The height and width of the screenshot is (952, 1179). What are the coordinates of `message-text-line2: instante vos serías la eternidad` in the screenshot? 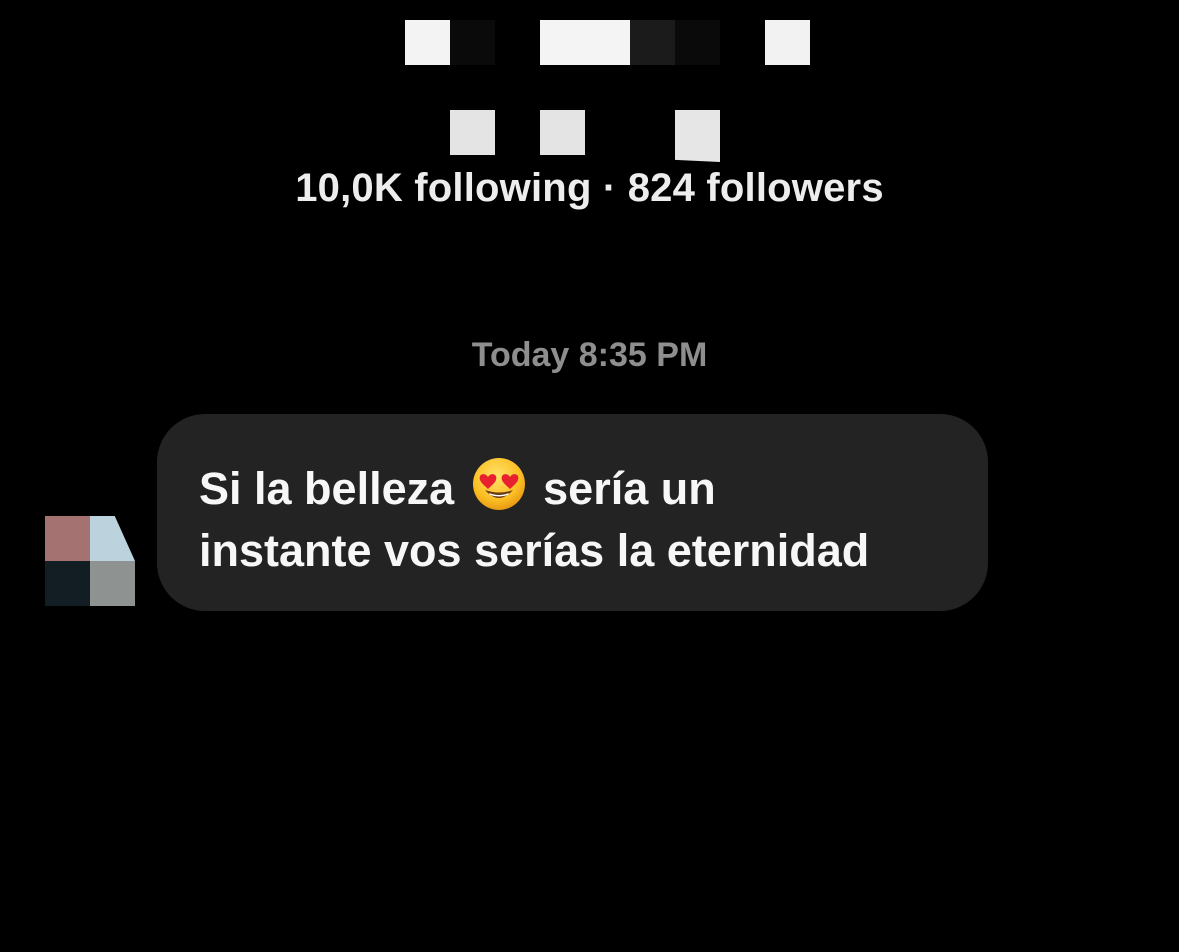 It's located at (534, 550).